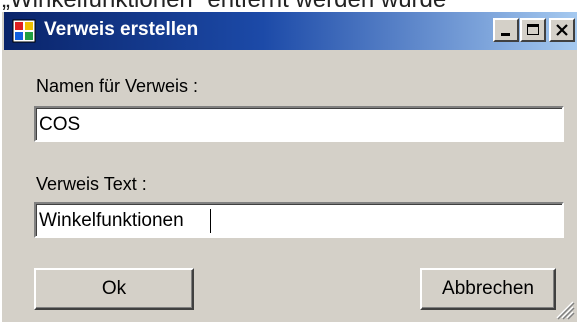 This screenshot has height=322, width=577. I want to click on name-field, so click(299, 124).